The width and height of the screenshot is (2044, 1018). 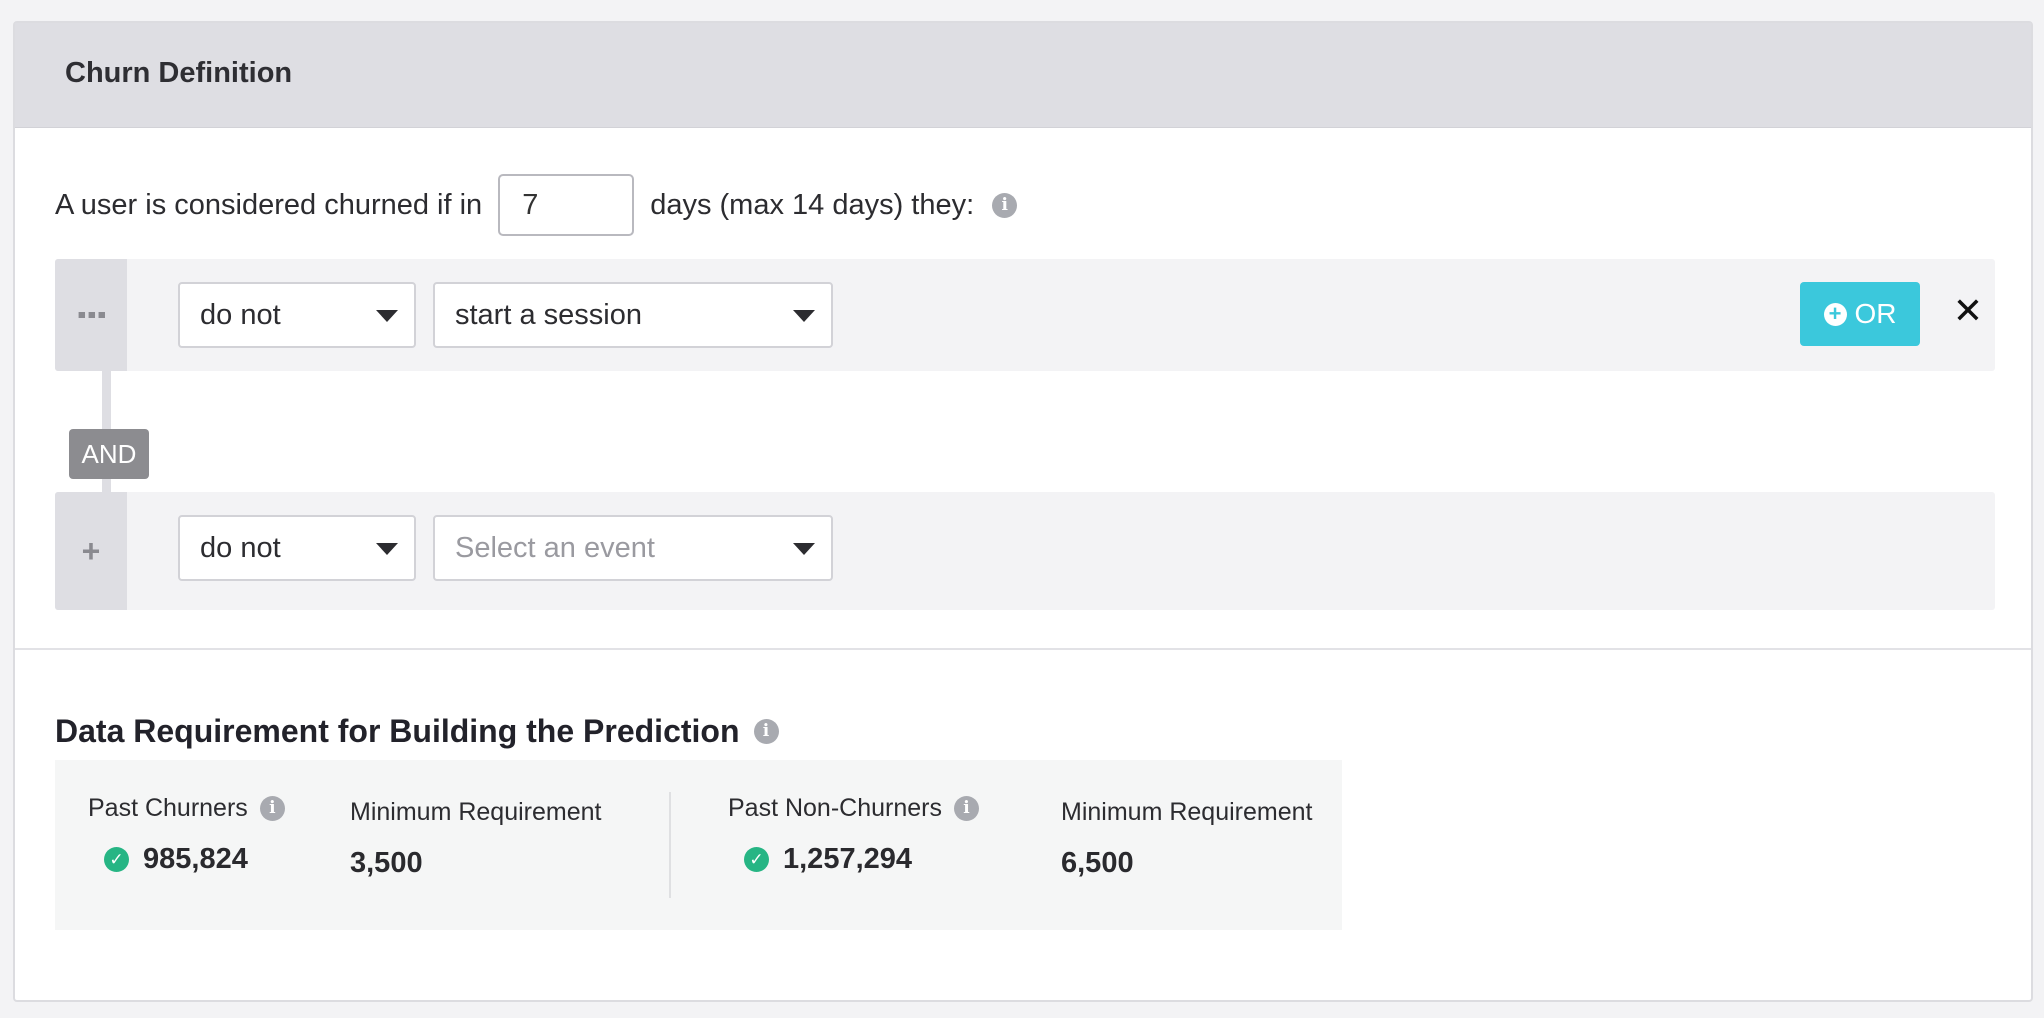 What do you see at coordinates (168, 807) in the screenshot?
I see `past-churners-label: Past Churners` at bounding box center [168, 807].